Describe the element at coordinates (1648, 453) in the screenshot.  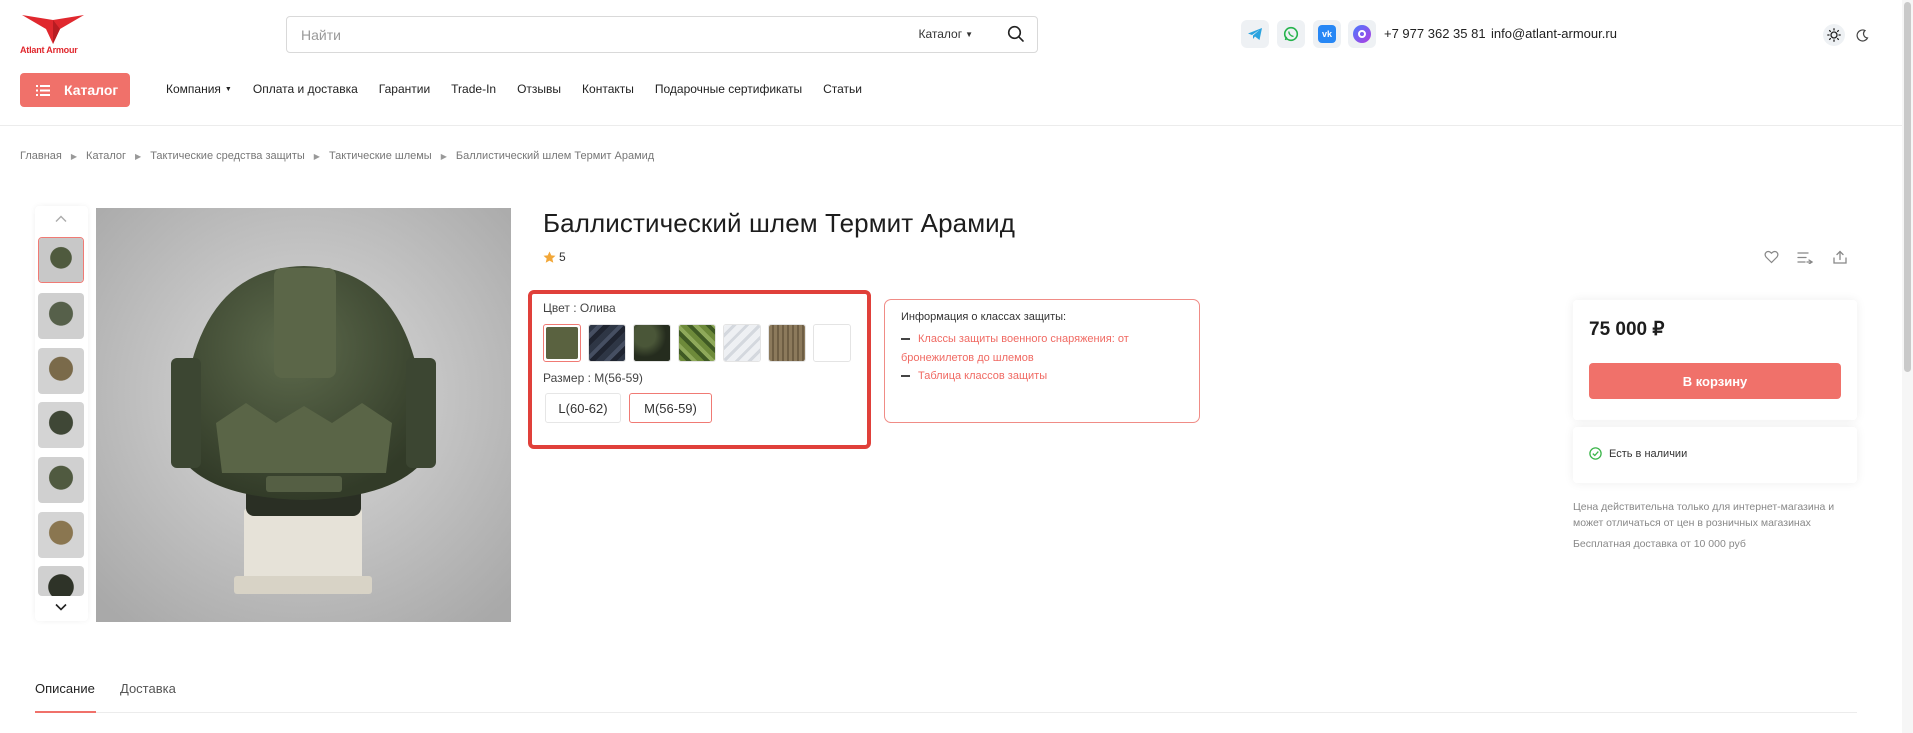
I see `stock-text: Есть в наличии` at that location.